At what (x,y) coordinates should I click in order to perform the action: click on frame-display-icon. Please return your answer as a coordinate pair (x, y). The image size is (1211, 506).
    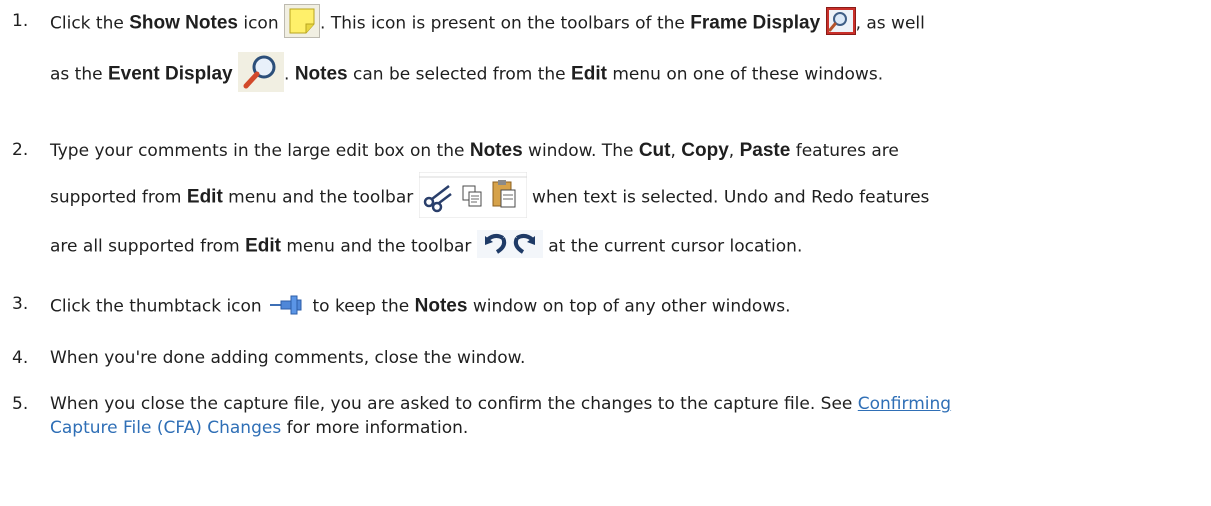
    Looking at the image, I should click on (840, 23).